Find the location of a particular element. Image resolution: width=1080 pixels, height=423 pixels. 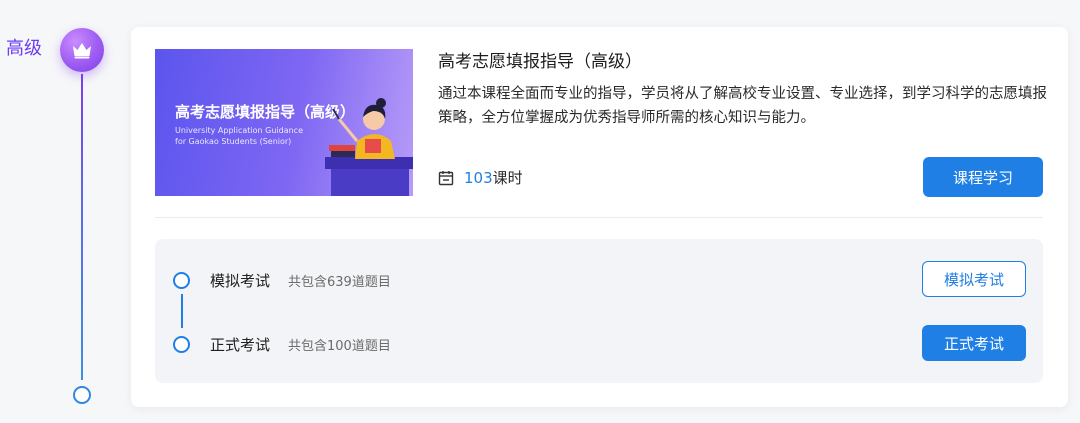

mock-exam-button: 模拟考试 is located at coordinates (974, 279).